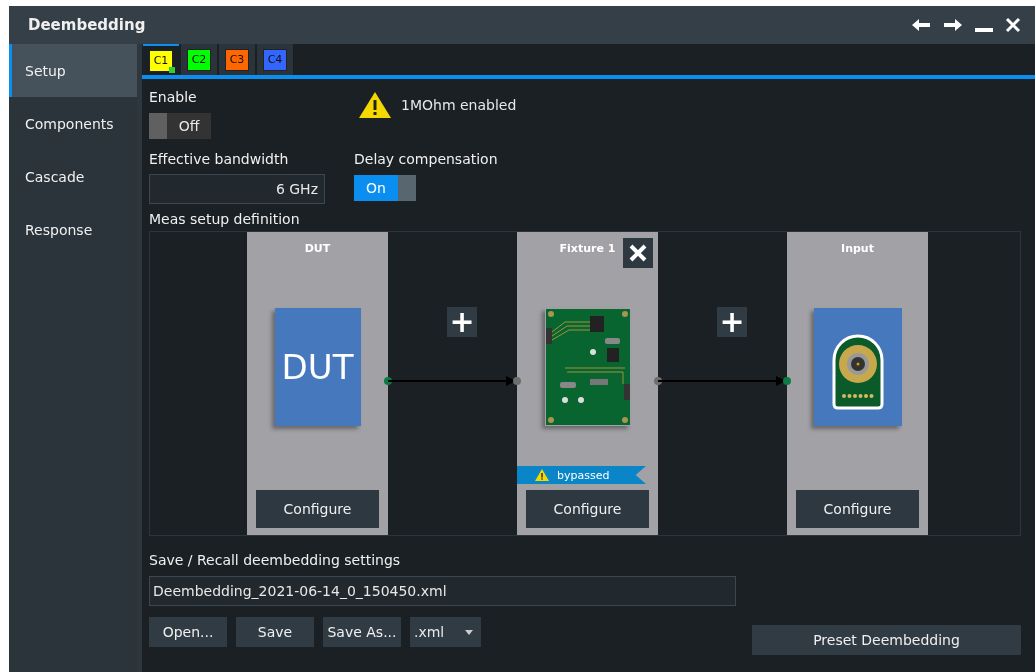 The height and width of the screenshot is (672, 1035). Describe the element at coordinates (275, 632) in the screenshot. I see `file-button: Save` at that location.